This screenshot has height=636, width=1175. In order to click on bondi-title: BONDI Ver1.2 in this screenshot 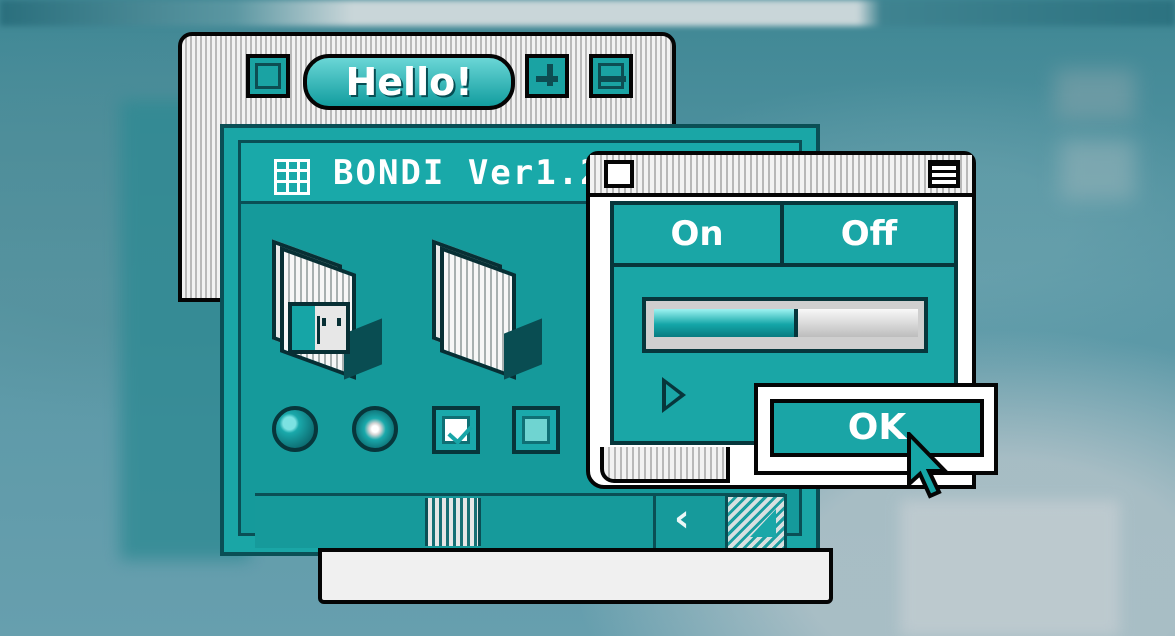, I will do `click(468, 173)`.